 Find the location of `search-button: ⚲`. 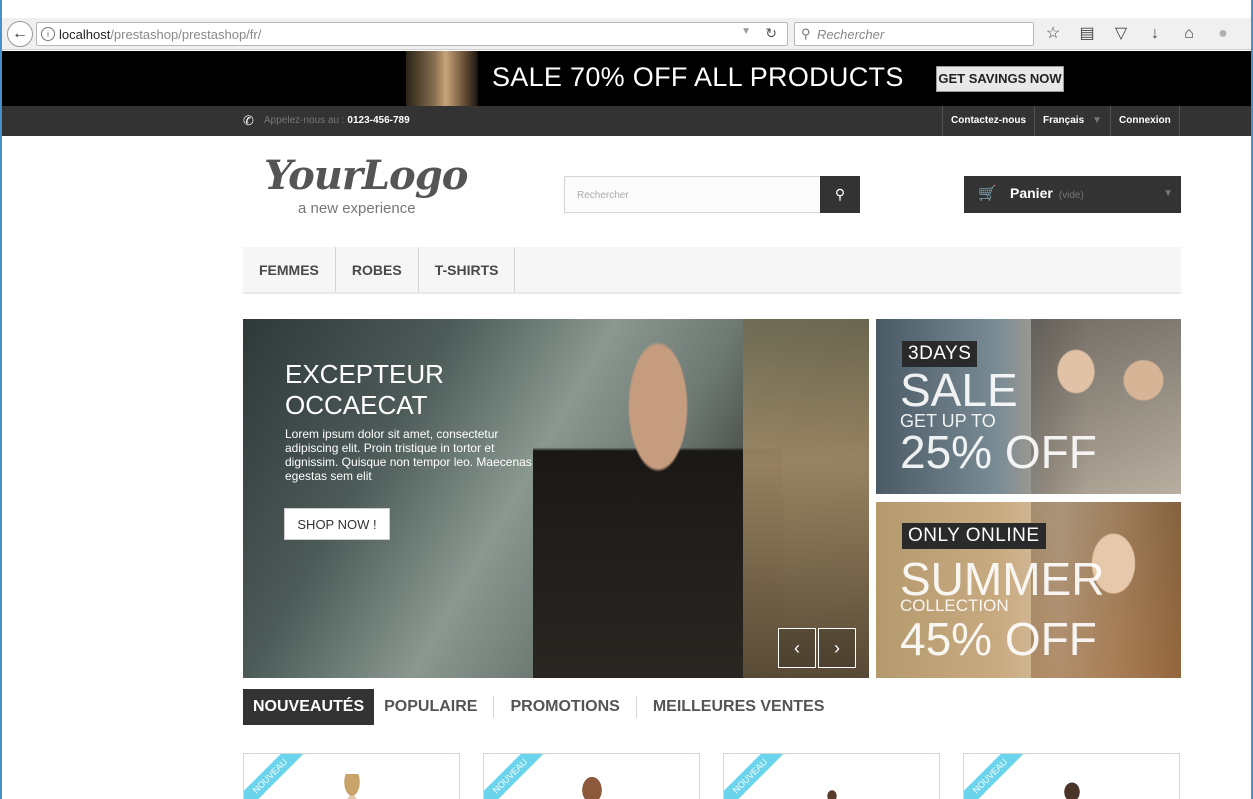

search-button: ⚲ is located at coordinates (840, 194).